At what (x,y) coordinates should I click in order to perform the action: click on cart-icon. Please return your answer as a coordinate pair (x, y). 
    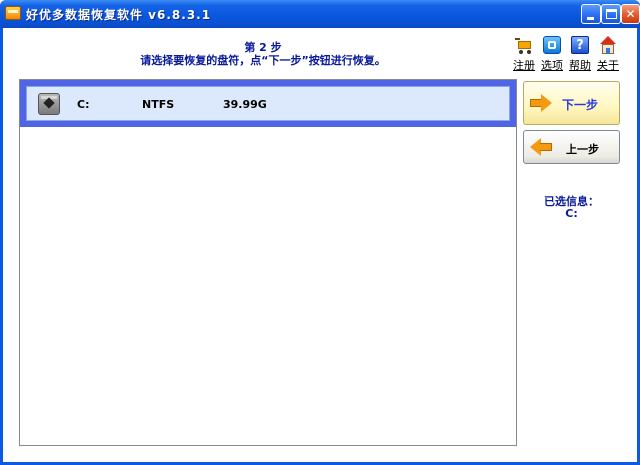
    Looking at the image, I should click on (524, 45).